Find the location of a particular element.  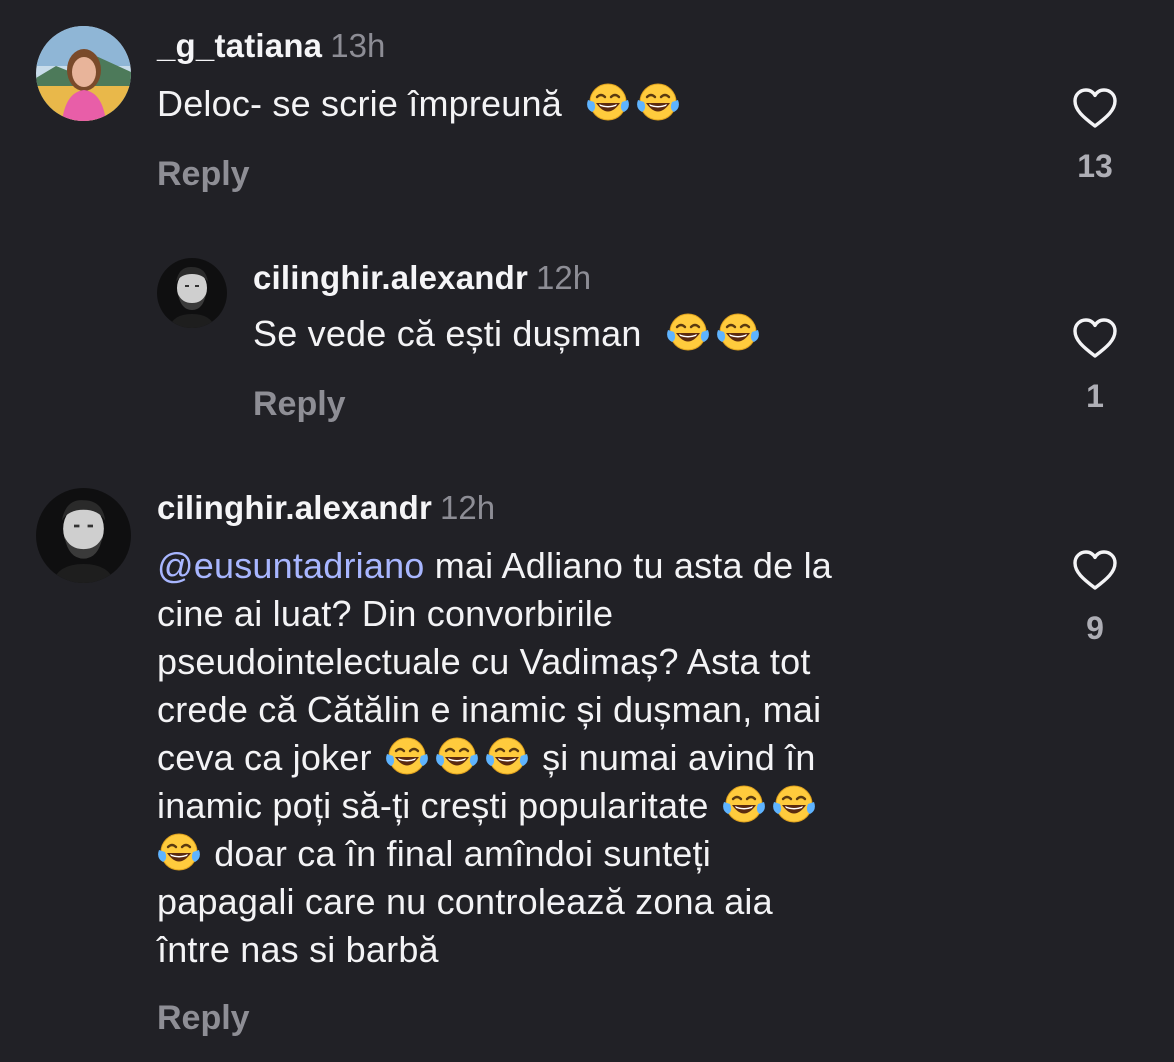

comment-line-text: inamic poți să-ți crești popularitate is located at coordinates (433, 805).